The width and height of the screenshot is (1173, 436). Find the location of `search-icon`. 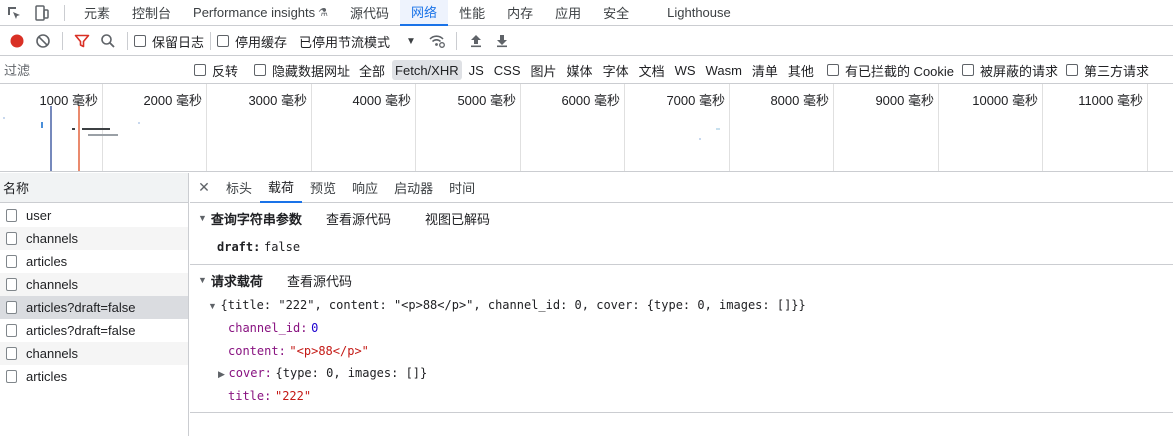

search-icon is located at coordinates (108, 41).